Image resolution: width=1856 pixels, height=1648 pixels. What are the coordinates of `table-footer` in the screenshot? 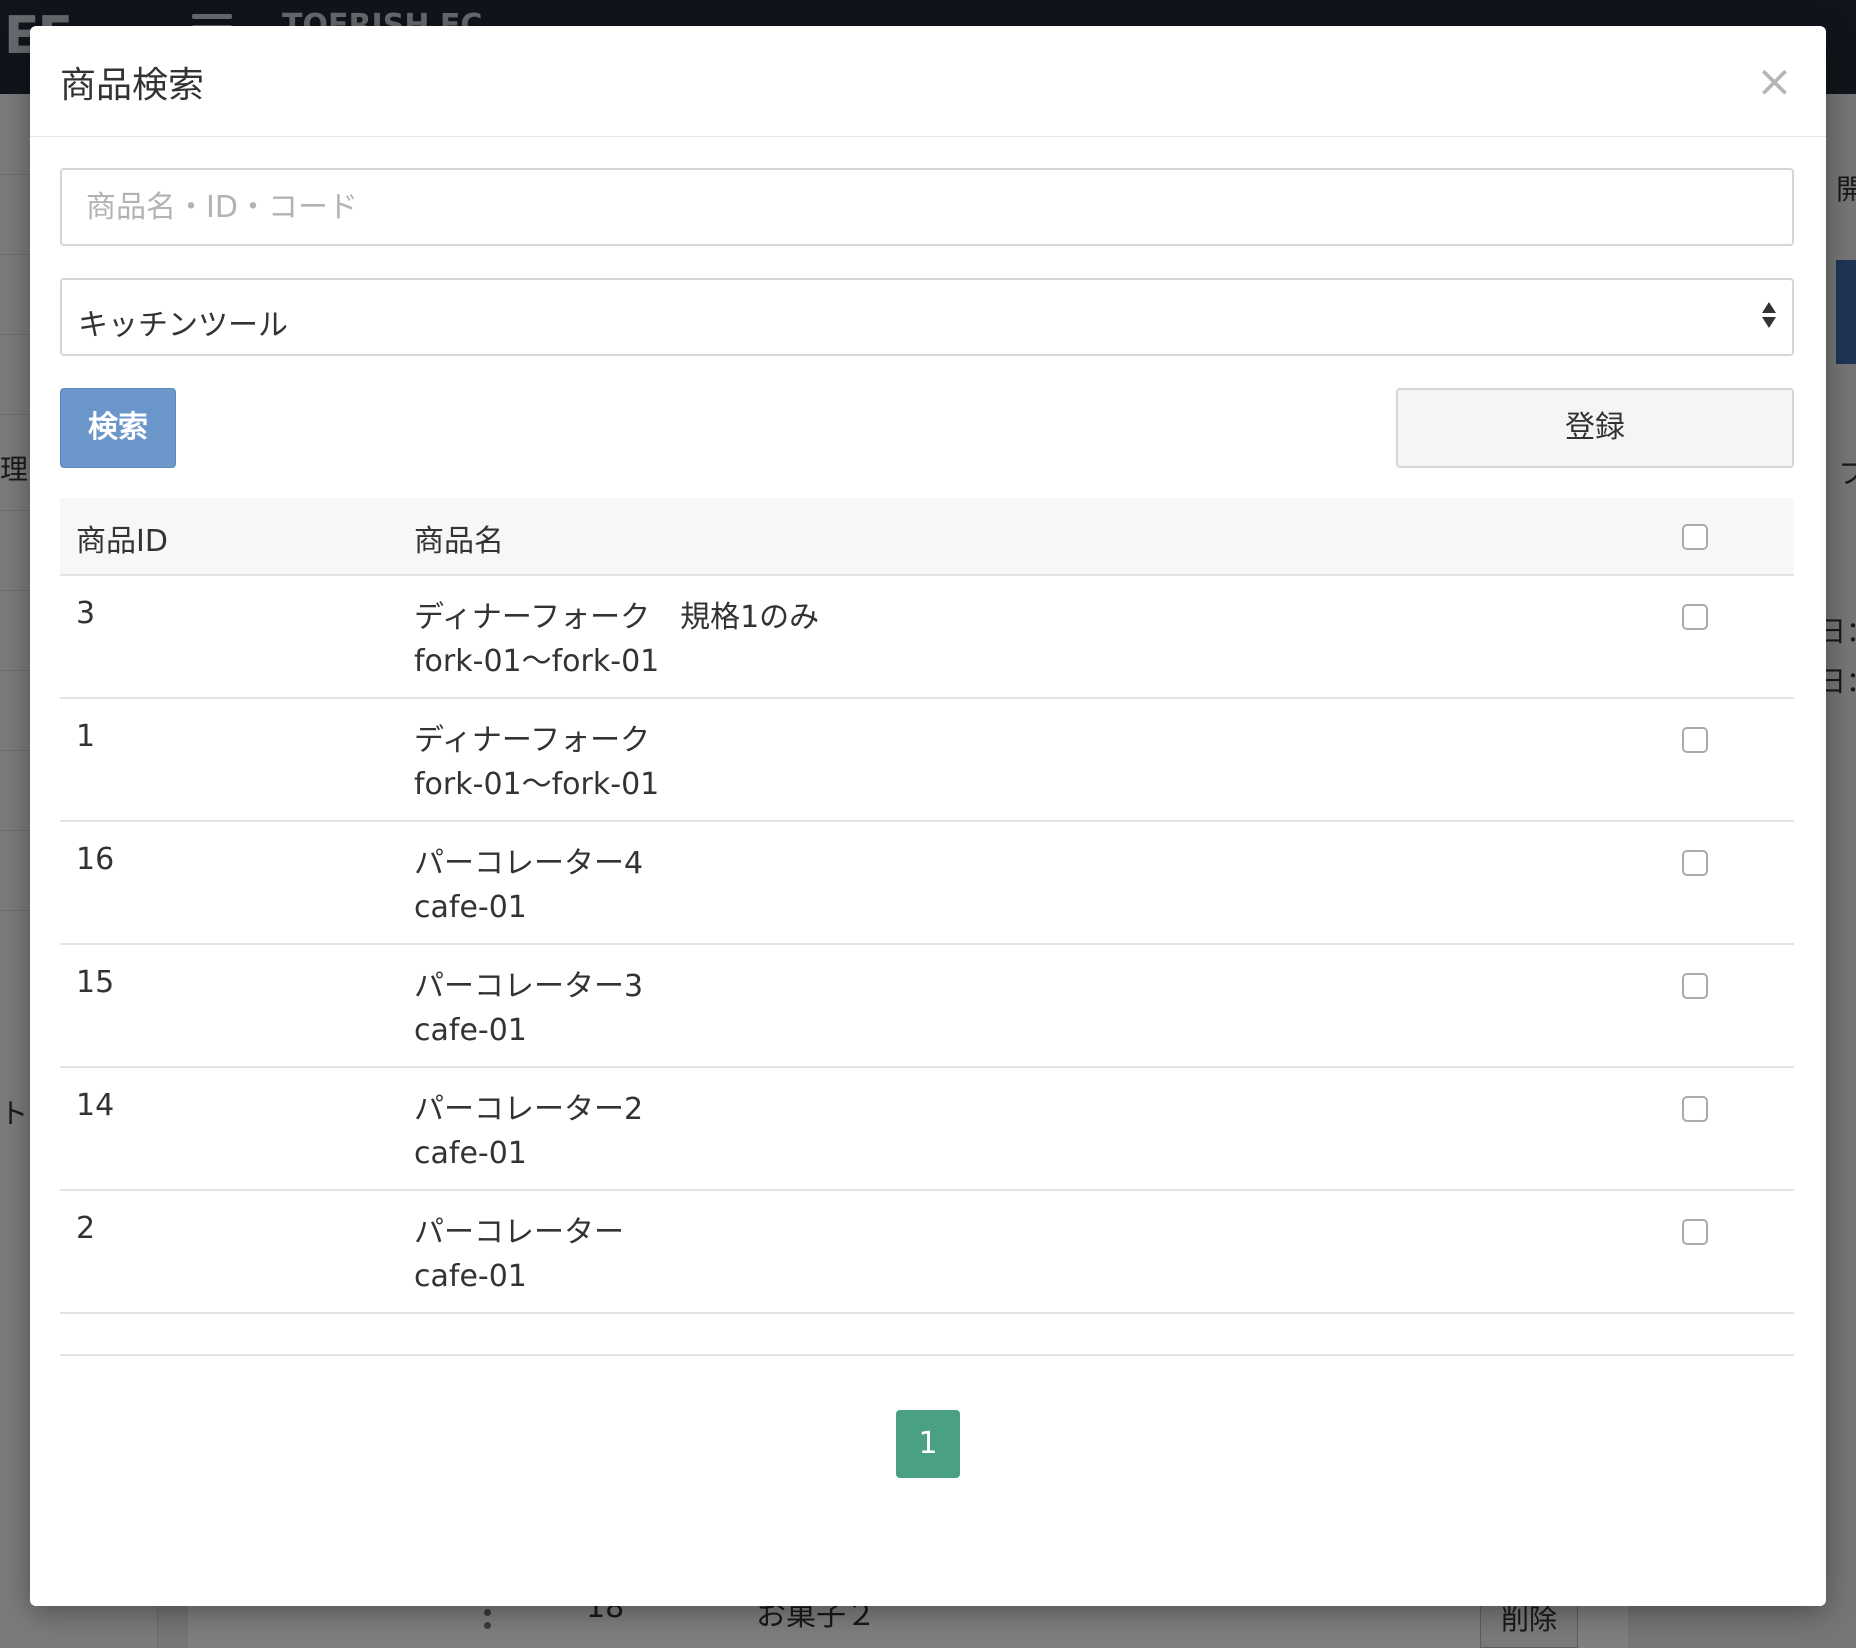 It's located at (927, 1335).